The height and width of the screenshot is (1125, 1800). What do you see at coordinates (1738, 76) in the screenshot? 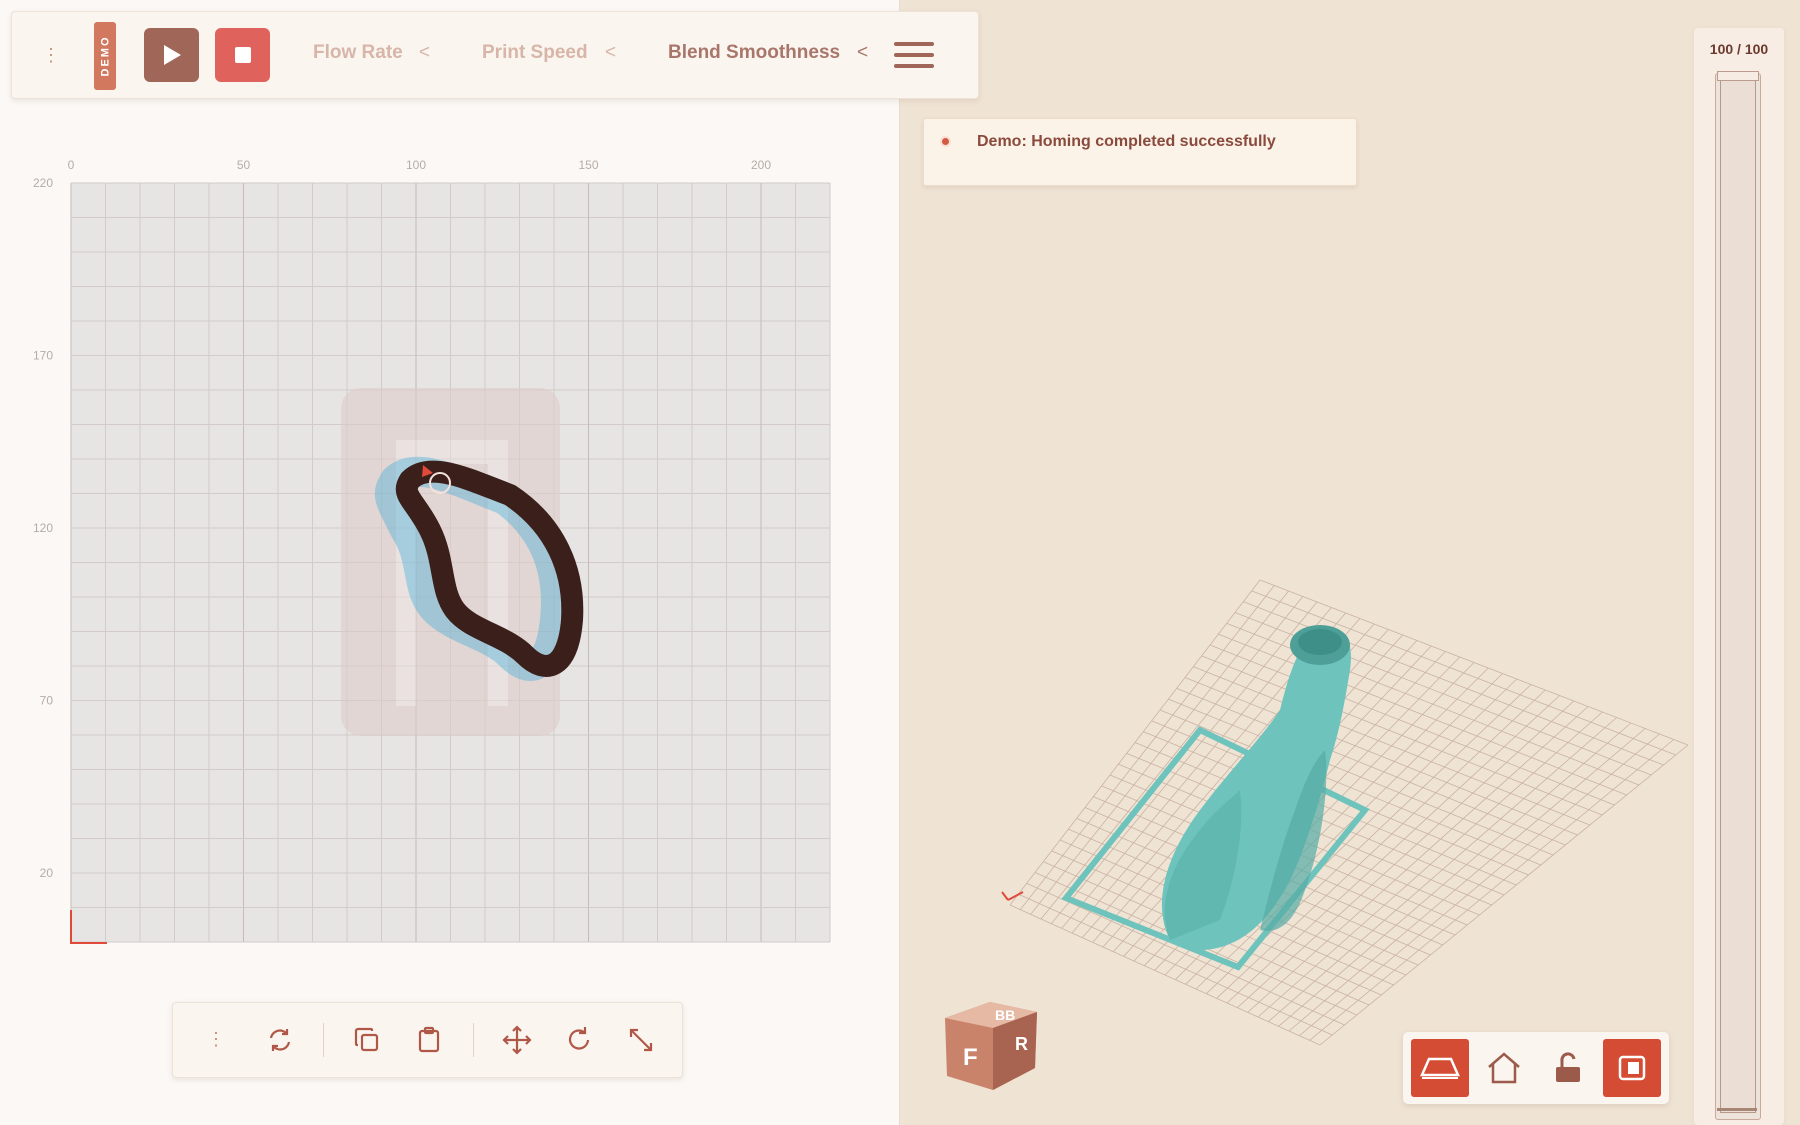
I see `layer-slider-handle-top` at bounding box center [1738, 76].